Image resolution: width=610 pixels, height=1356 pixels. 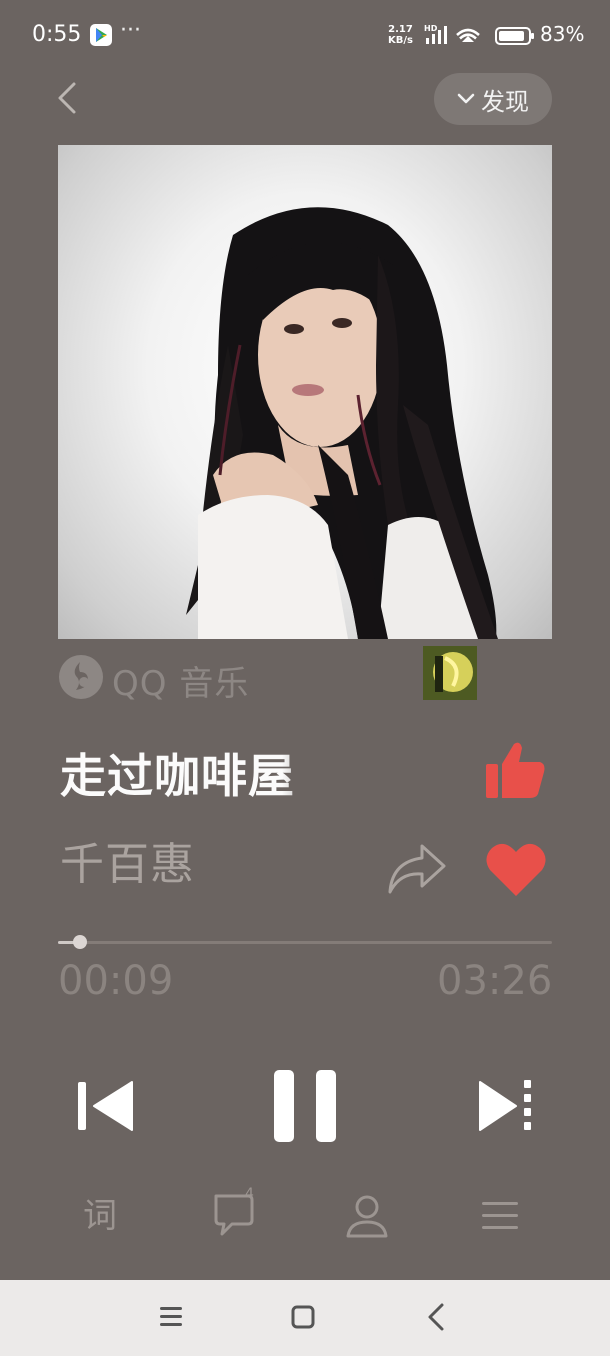 I want to click on artist-profile-button, so click(x=367, y=1216).